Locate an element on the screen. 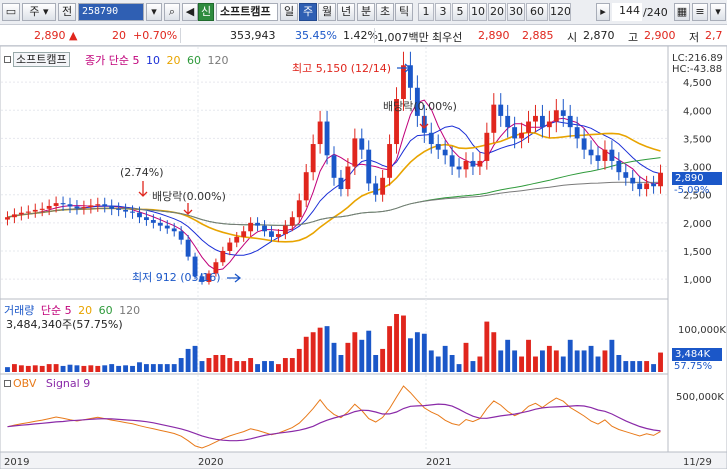  jeon-button: 전 is located at coordinates (67, 12).